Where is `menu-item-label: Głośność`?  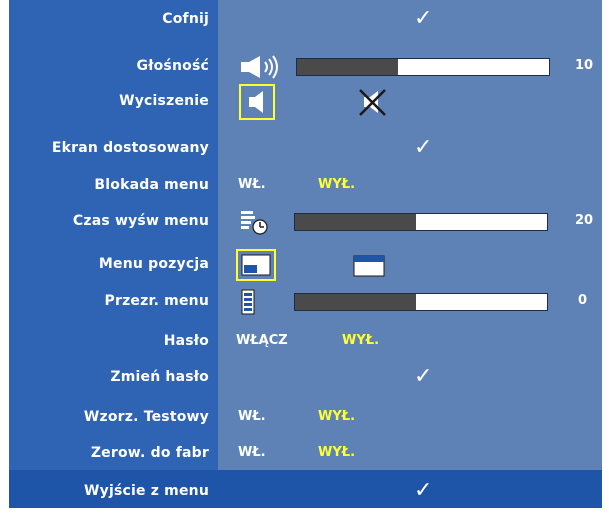
menu-item-label: Głośność is located at coordinates (172, 66).